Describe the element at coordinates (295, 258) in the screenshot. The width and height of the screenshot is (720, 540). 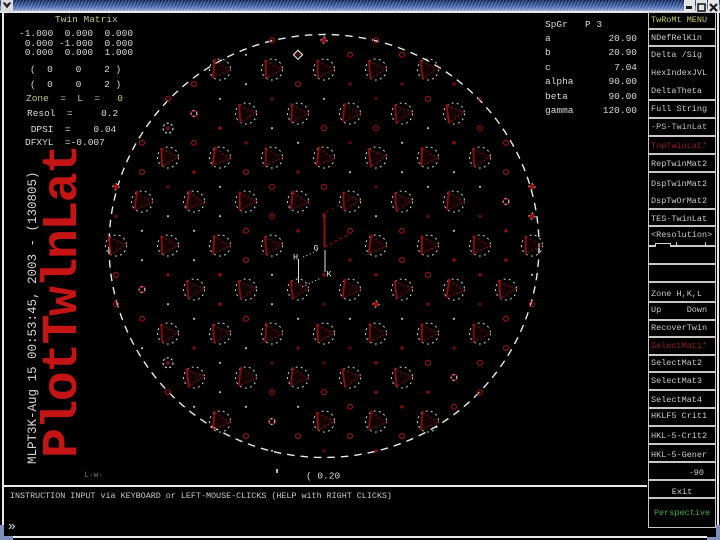
I see `svg-text: H` at that location.